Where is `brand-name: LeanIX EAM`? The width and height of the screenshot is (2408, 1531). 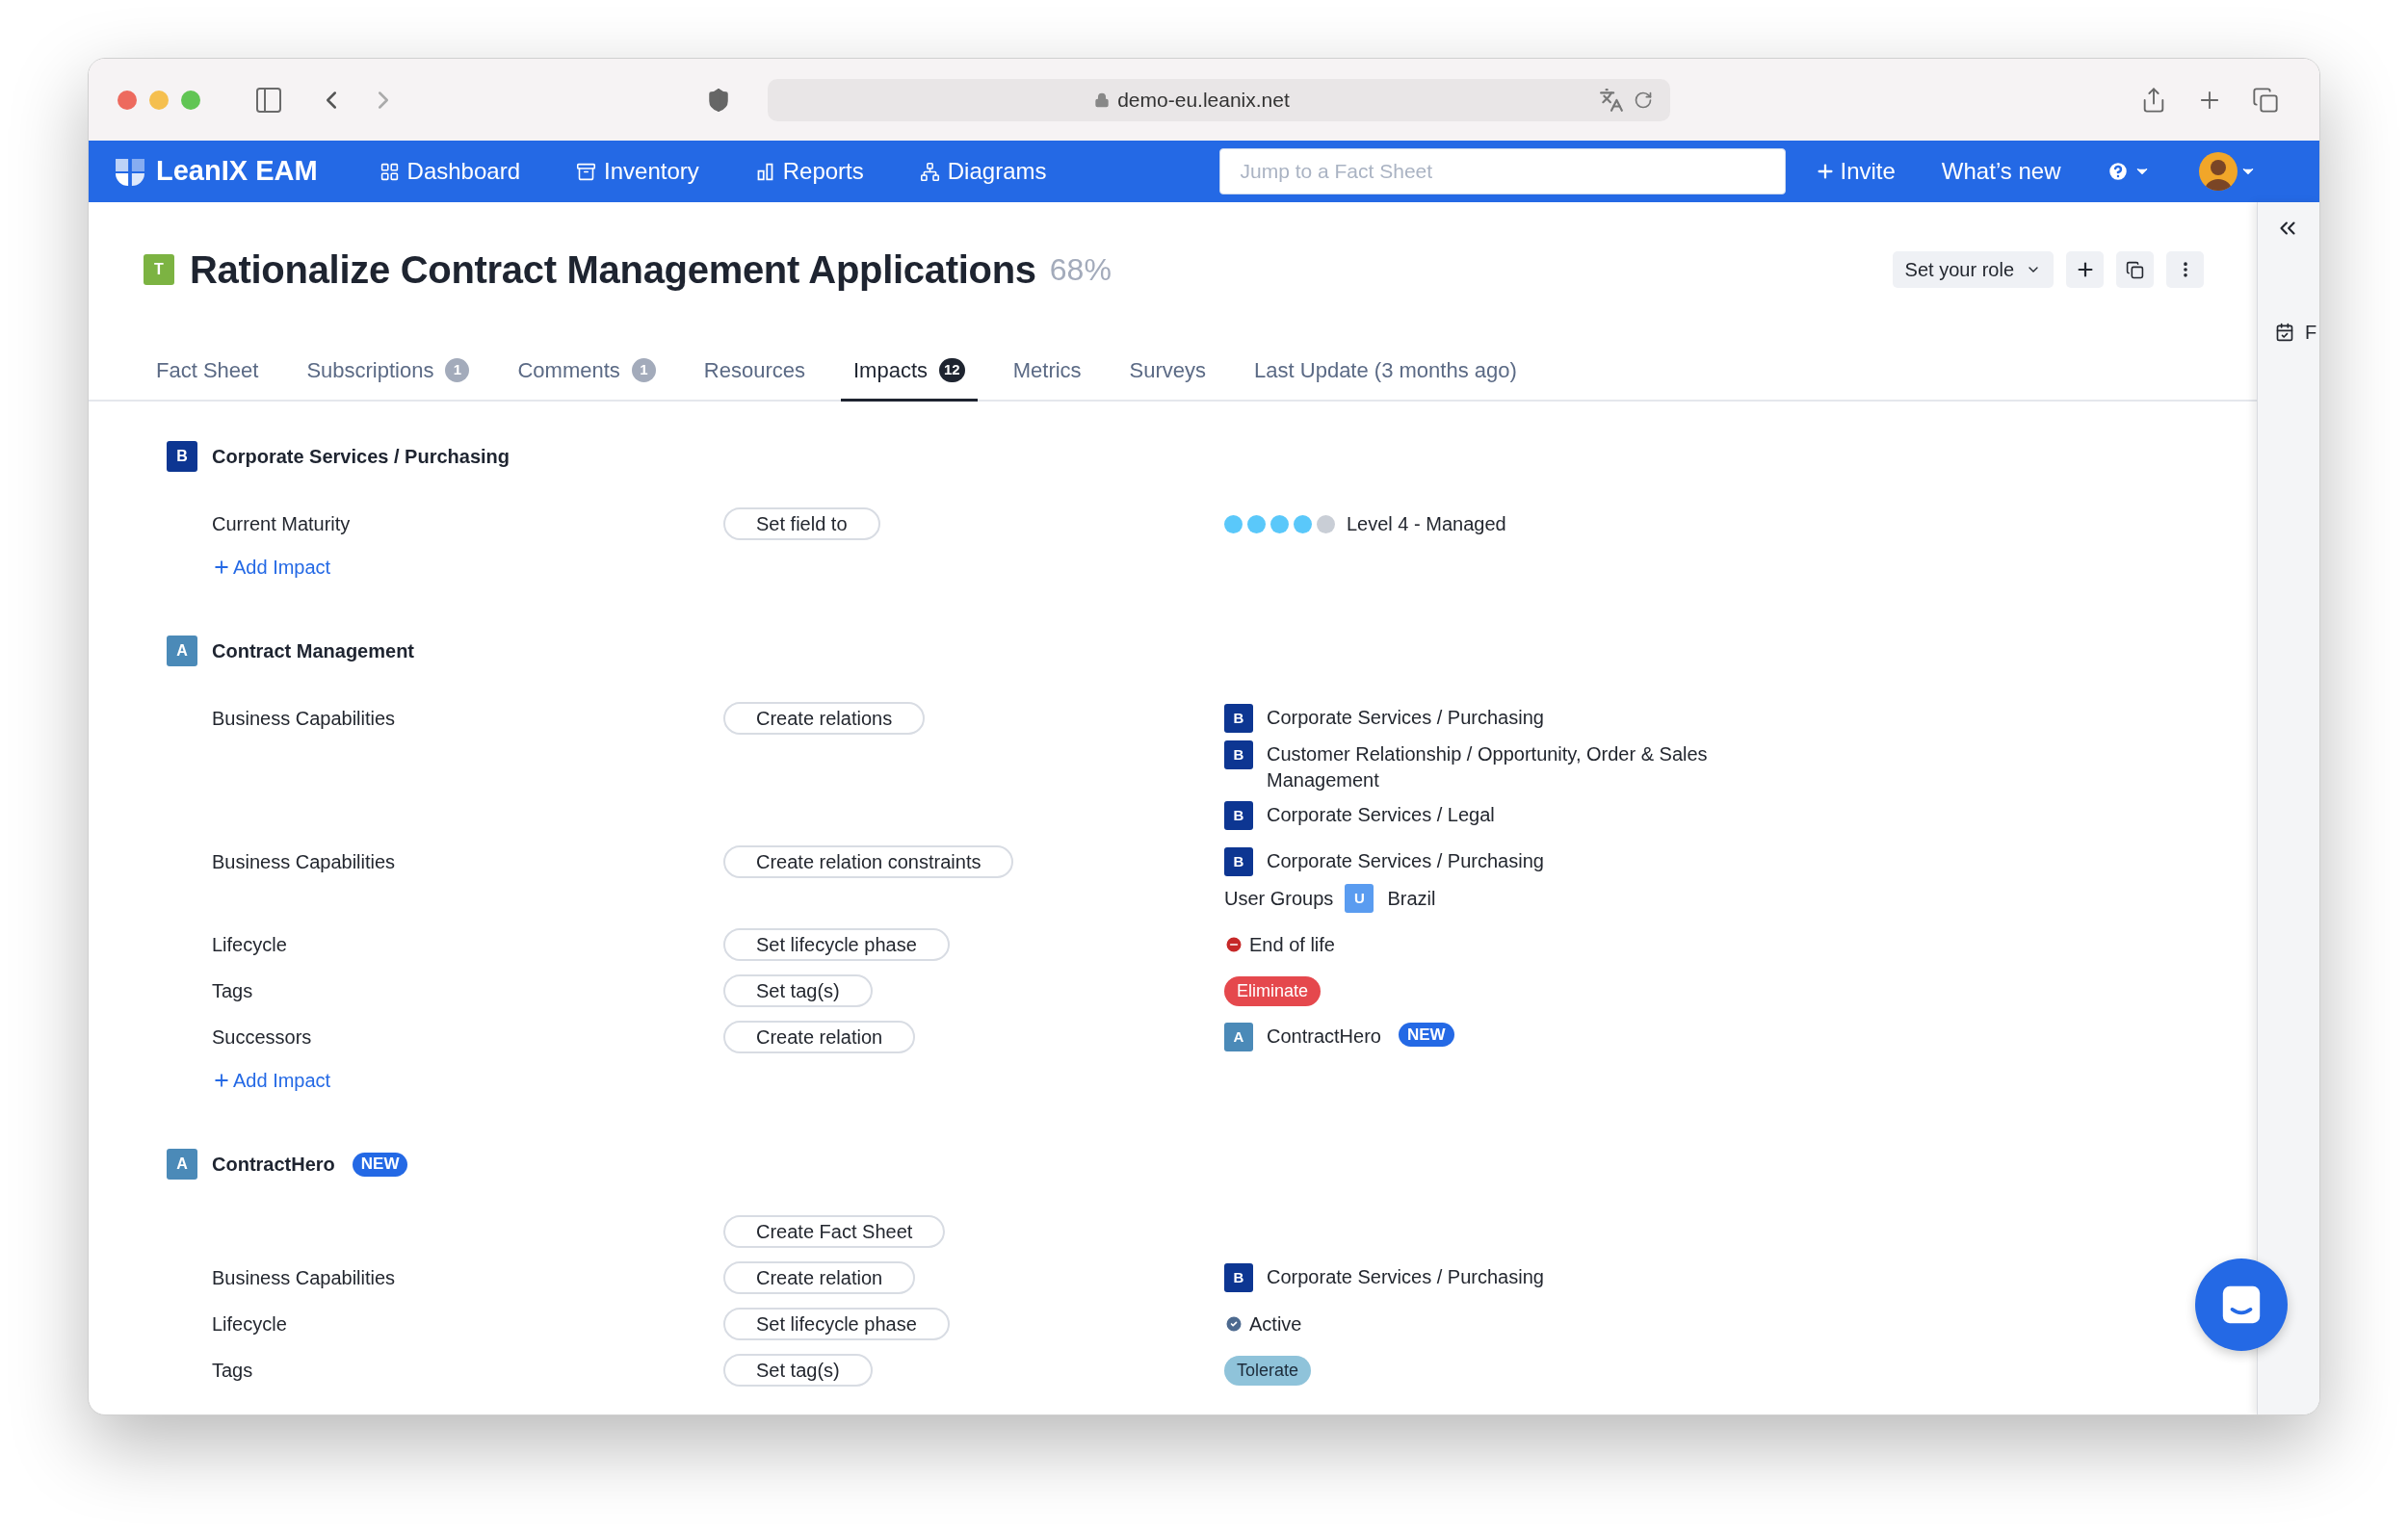
brand-name: LeanIX EAM is located at coordinates (237, 171).